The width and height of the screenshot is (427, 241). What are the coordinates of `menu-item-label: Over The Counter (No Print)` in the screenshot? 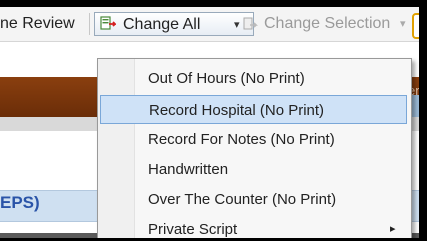 It's located at (242, 199).